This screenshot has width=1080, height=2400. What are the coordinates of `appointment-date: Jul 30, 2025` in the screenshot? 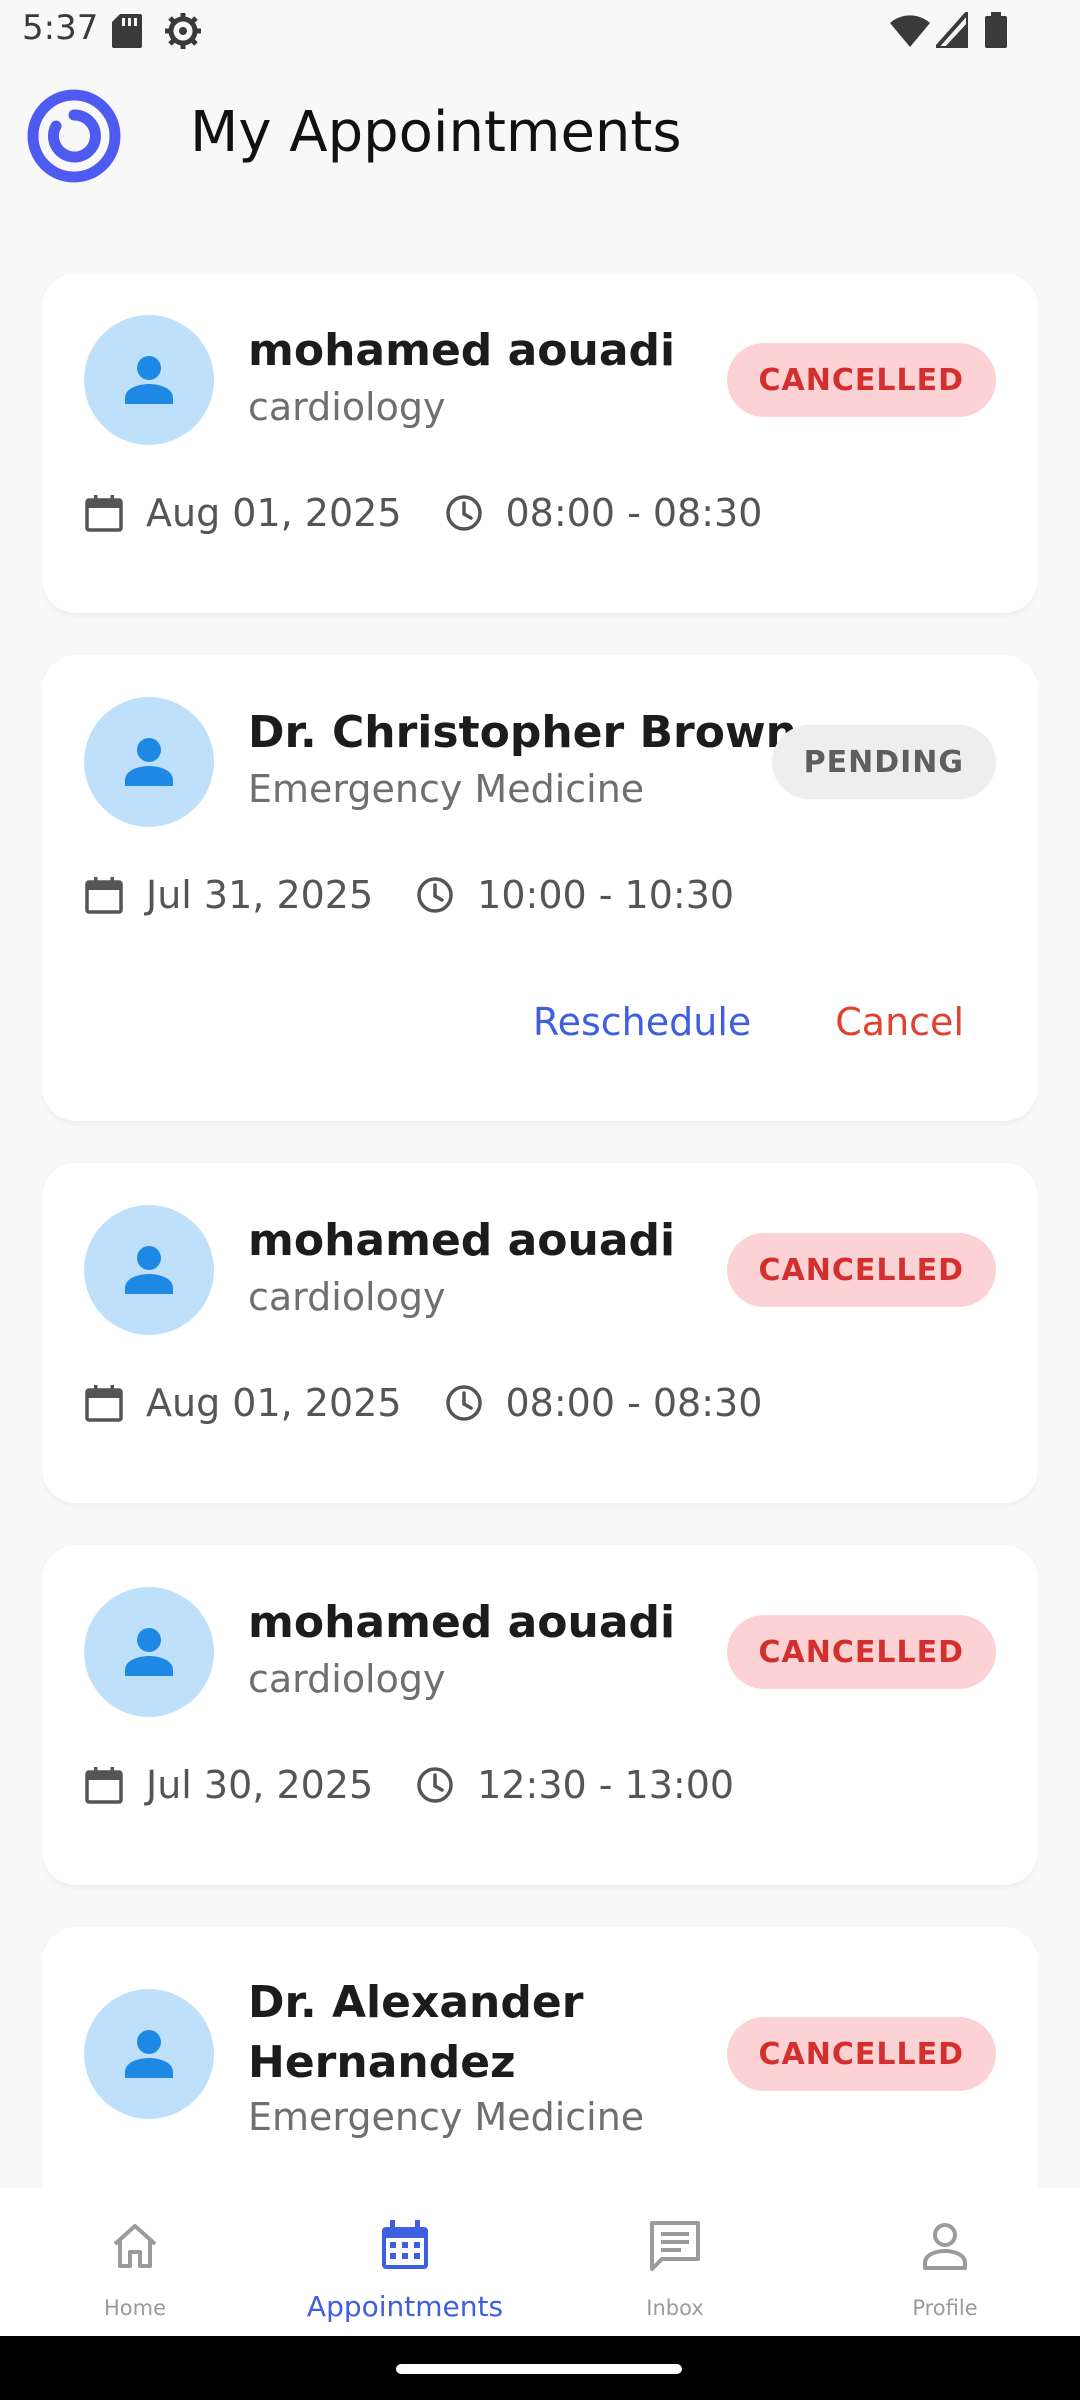 It's located at (260, 1785).